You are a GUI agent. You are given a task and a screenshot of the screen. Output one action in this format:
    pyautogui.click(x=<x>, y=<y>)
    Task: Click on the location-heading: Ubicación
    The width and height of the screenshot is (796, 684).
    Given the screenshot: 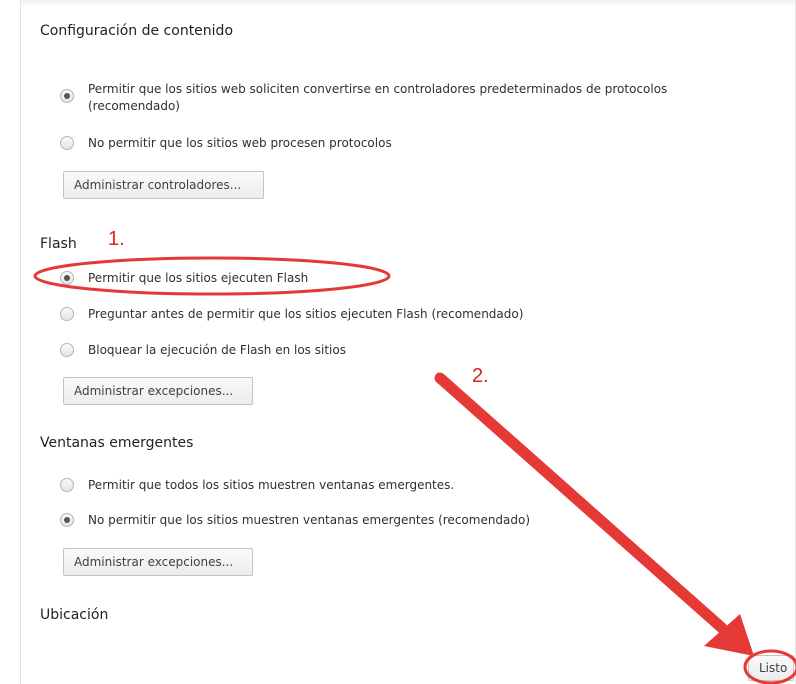 What is the action you would take?
    pyautogui.click(x=74, y=615)
    